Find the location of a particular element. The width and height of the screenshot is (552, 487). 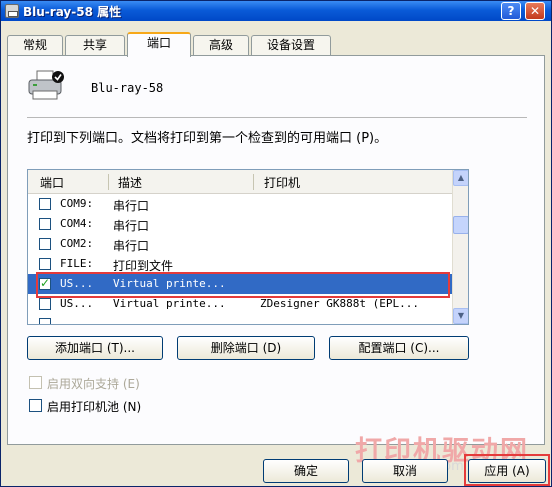

bidirectional-checkbox is located at coordinates (35, 382).